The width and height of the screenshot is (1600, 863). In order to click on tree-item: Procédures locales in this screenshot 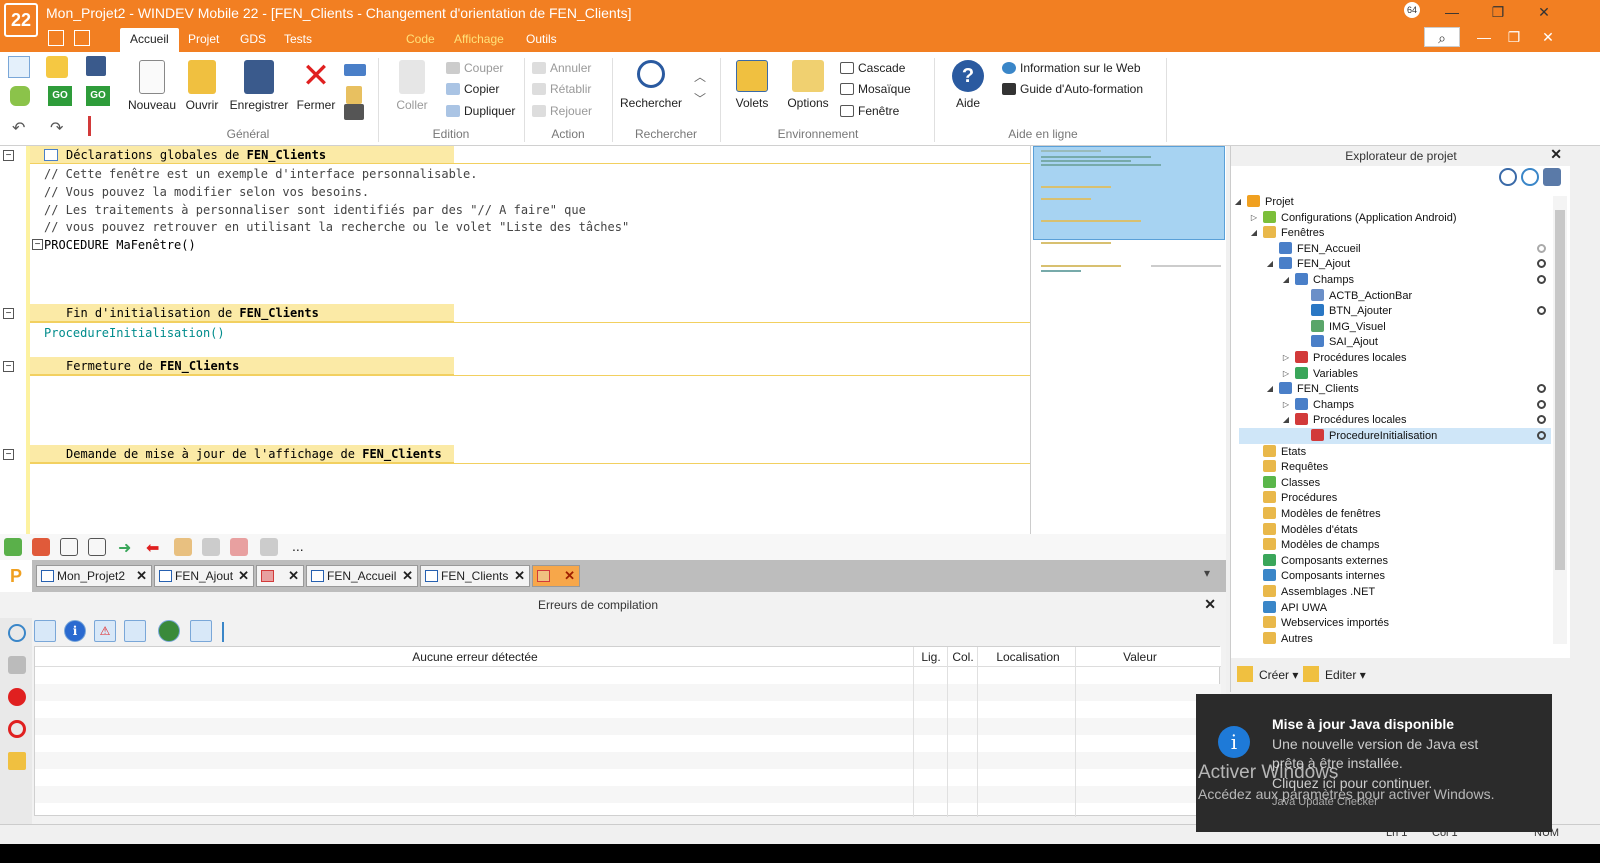, I will do `click(1351, 420)`.